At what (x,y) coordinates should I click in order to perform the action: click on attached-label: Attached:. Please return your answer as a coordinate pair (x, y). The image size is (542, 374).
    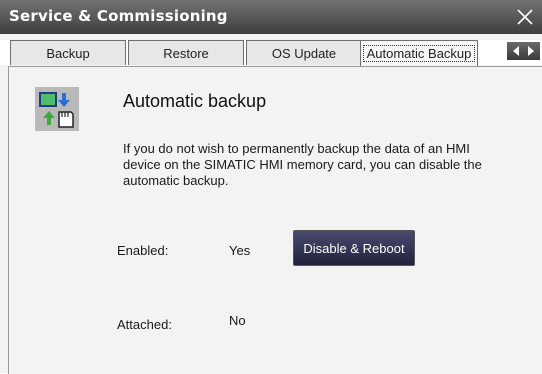
    Looking at the image, I should click on (144, 324).